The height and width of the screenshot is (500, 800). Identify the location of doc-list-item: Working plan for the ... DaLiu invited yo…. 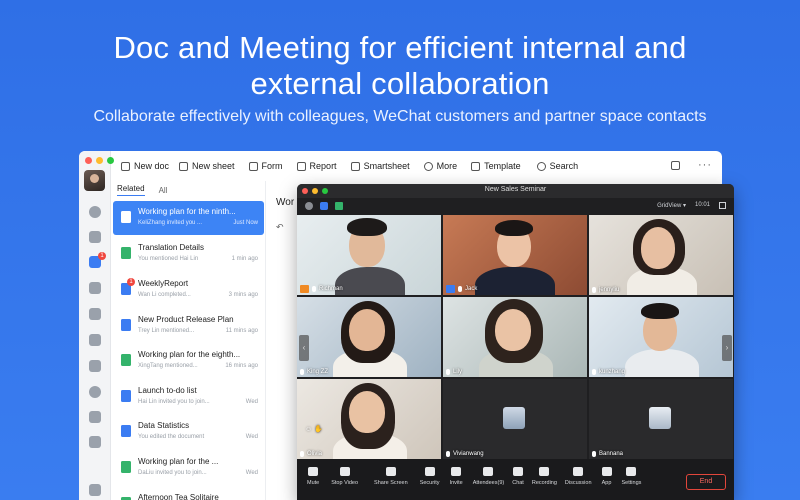
(188, 468).